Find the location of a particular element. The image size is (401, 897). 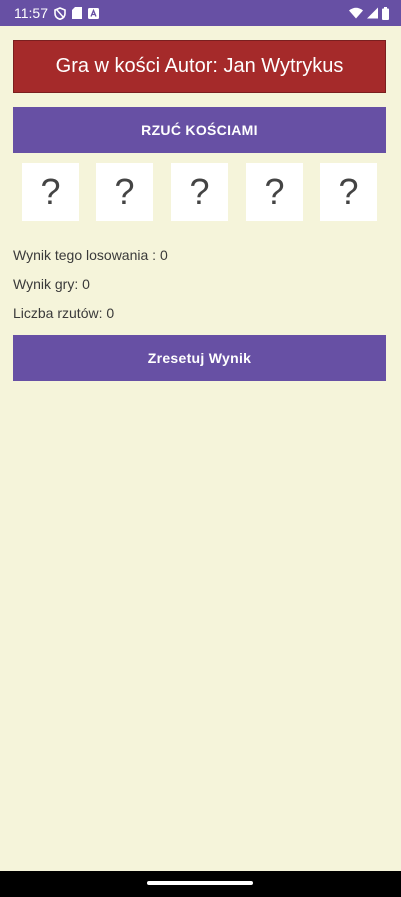

status-right is located at coordinates (369, 13).